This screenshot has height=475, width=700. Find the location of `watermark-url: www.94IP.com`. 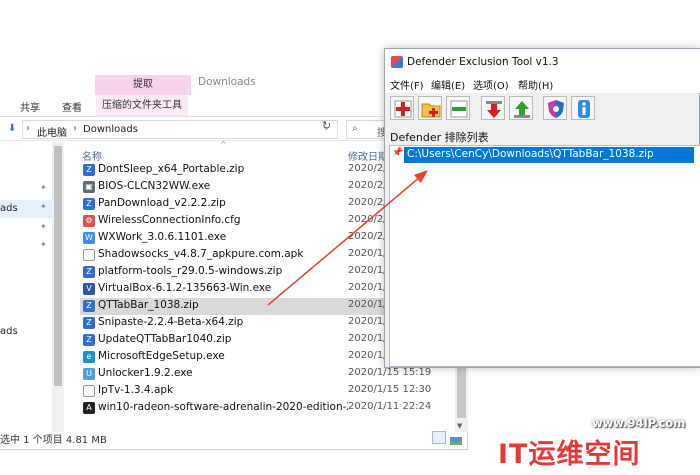

watermark-url: www.94IP.com is located at coordinates (639, 423).